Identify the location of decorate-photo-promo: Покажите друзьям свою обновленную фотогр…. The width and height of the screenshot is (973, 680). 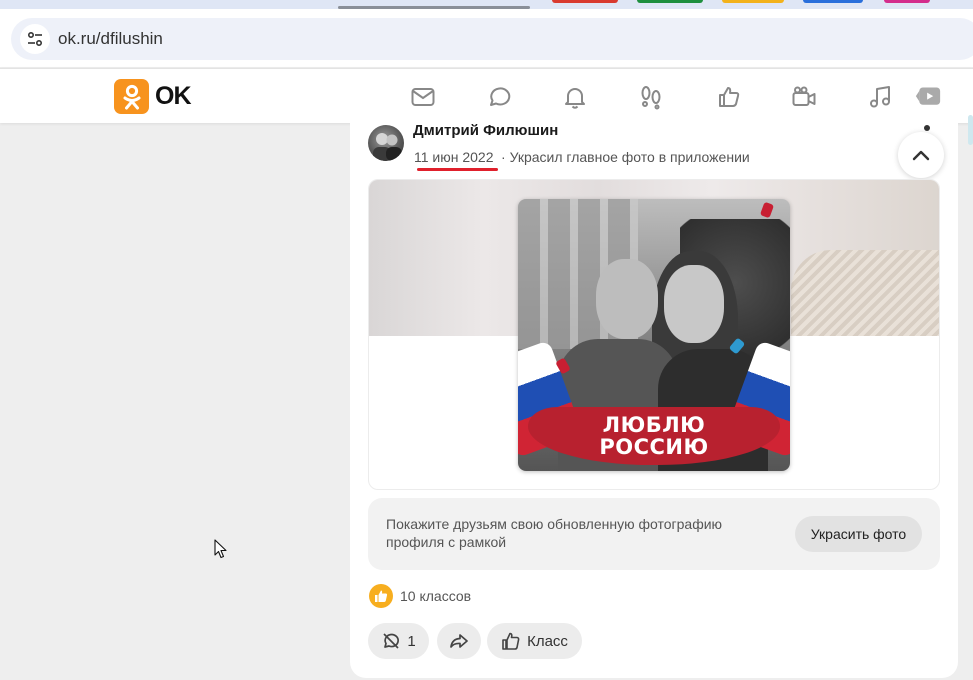
(654, 534).